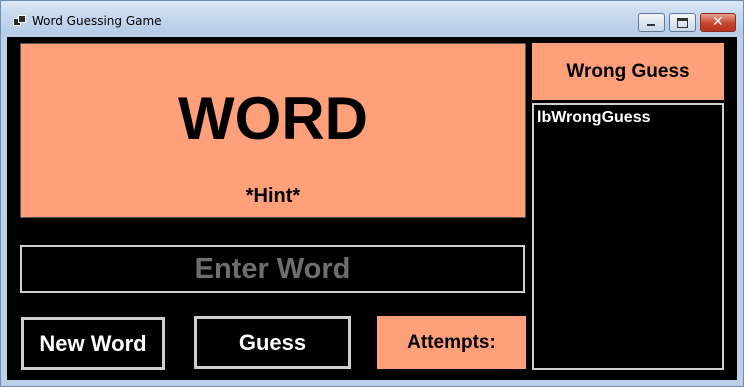  Describe the element at coordinates (273, 118) in the screenshot. I see `word-display: WORD` at that location.